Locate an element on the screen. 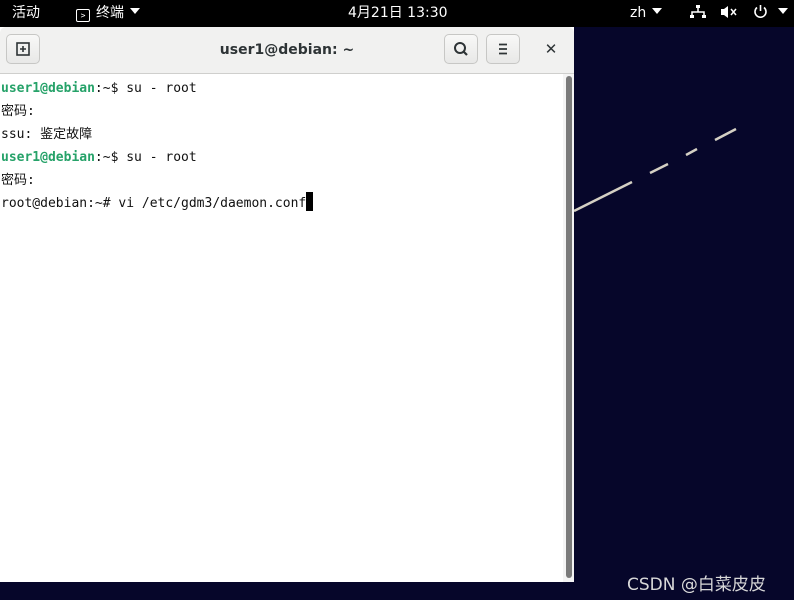 The image size is (794, 600). menu-button is located at coordinates (503, 49).